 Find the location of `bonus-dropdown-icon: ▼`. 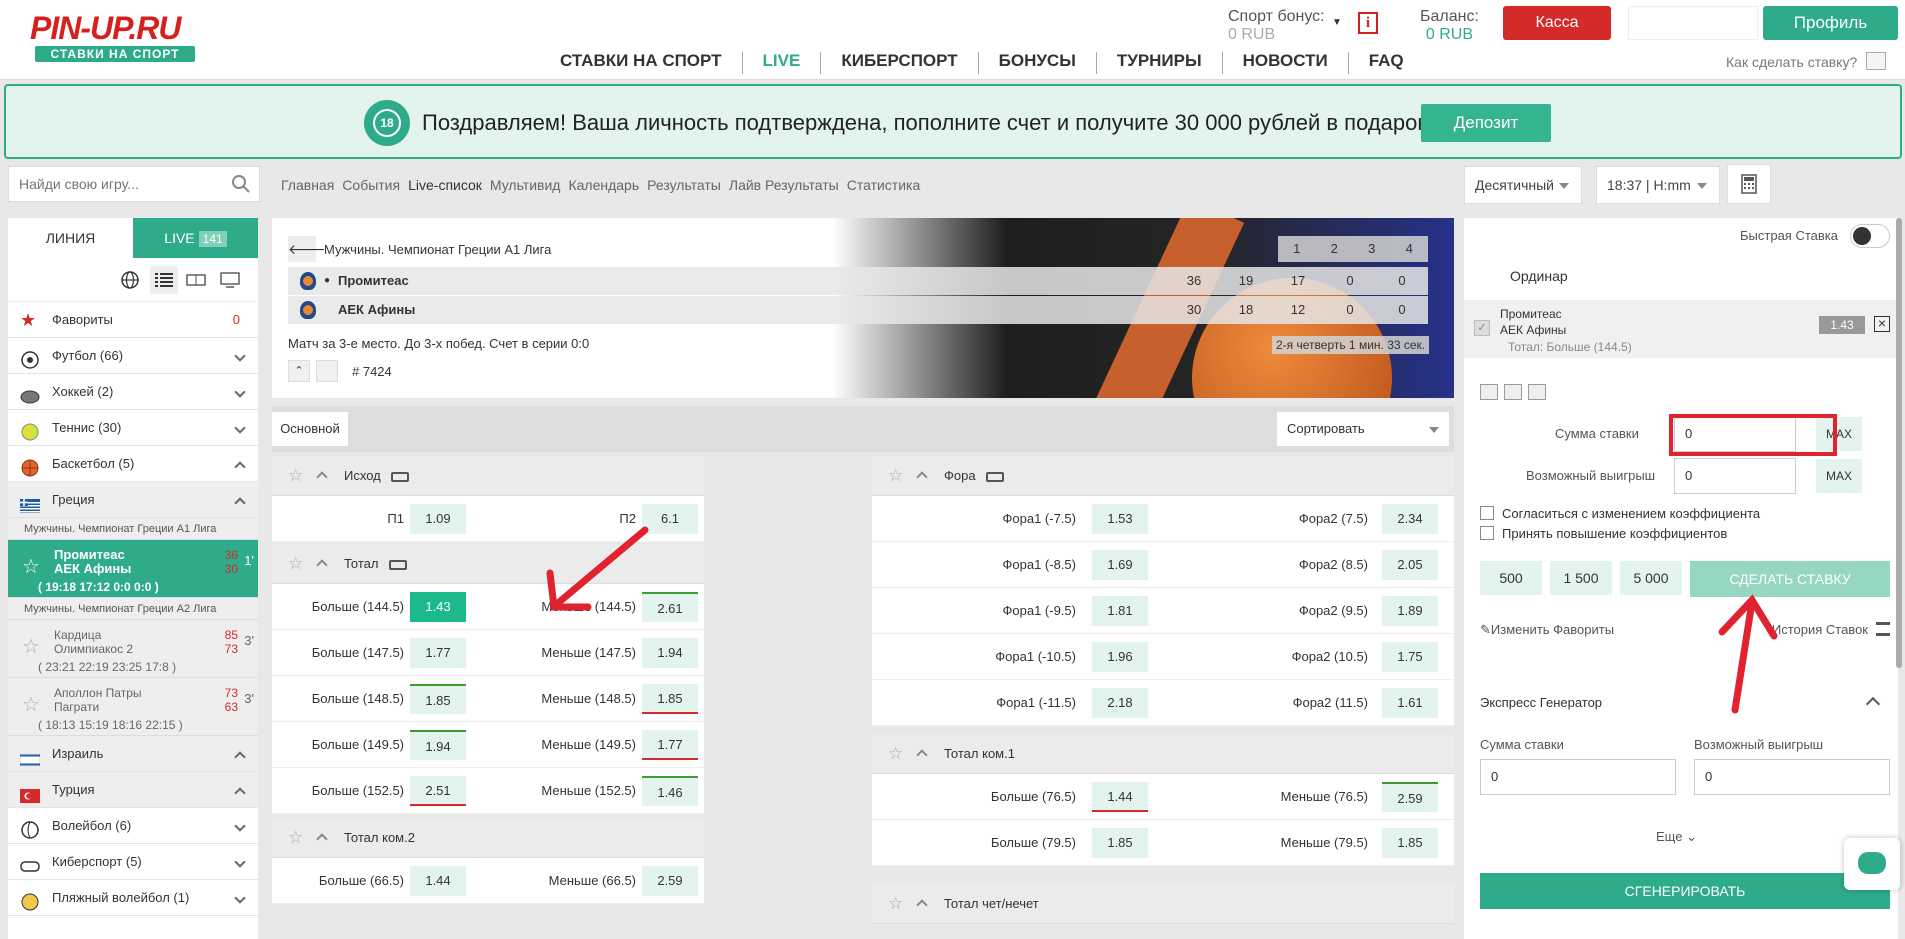

bonus-dropdown-icon: ▼ is located at coordinates (1337, 22).